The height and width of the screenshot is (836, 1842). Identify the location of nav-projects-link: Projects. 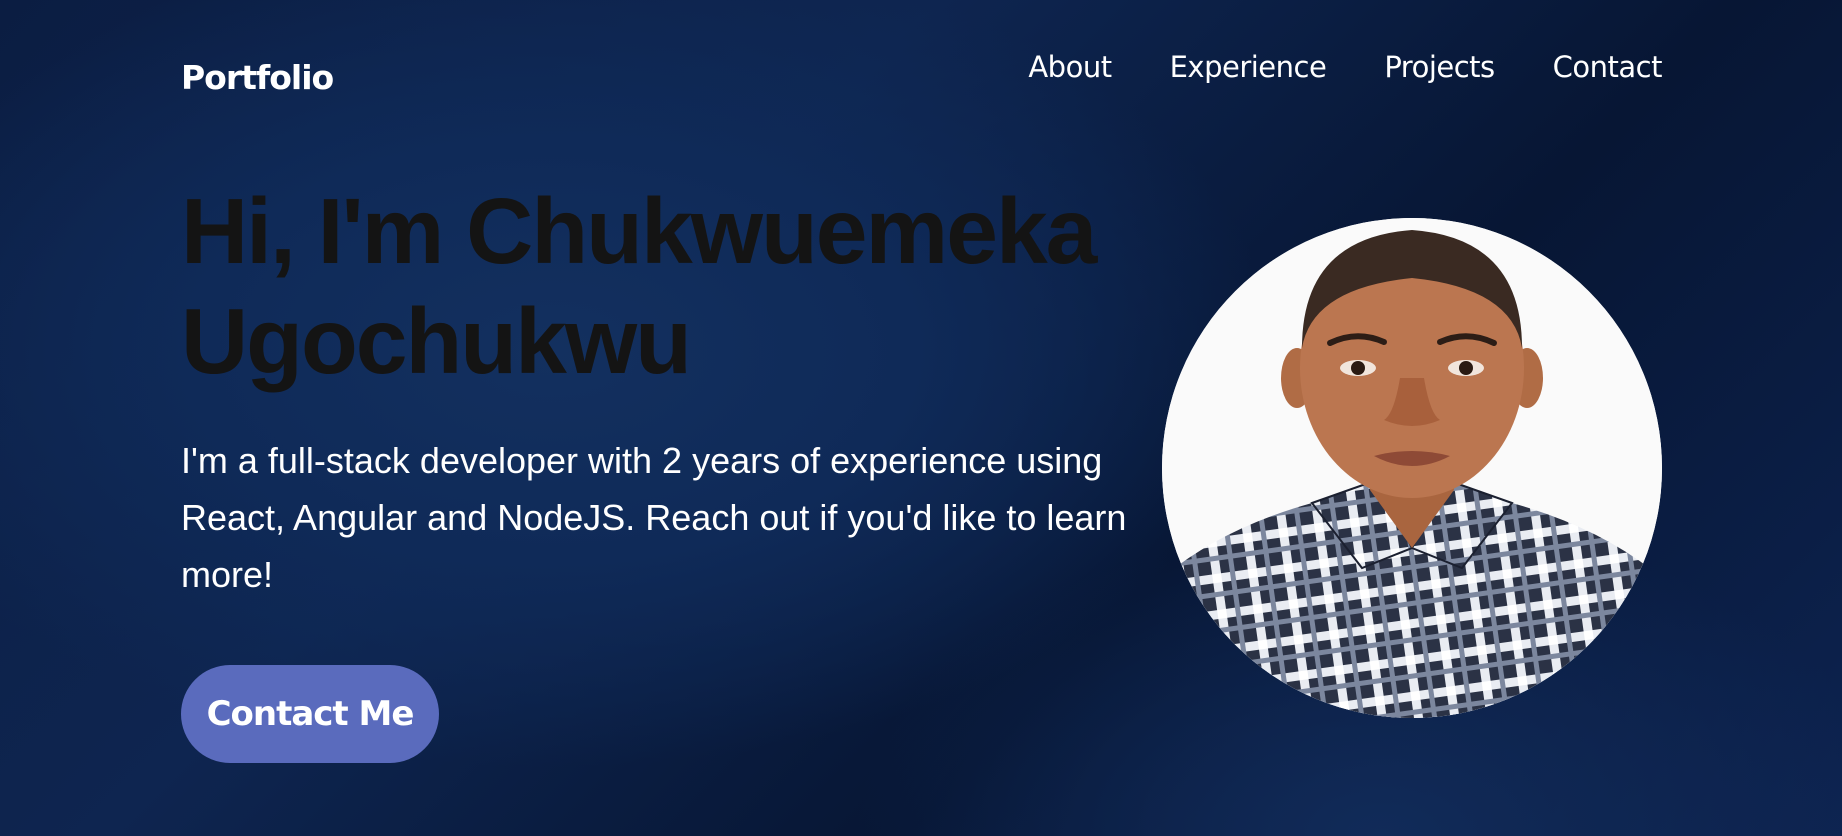
(1439, 67).